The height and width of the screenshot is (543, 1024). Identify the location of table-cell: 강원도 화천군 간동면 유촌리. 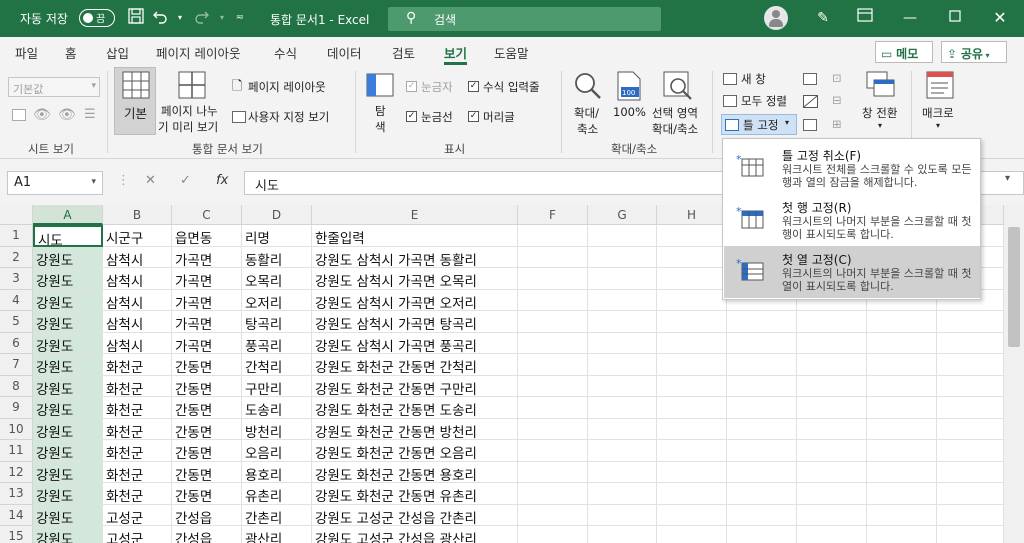
(415, 494).